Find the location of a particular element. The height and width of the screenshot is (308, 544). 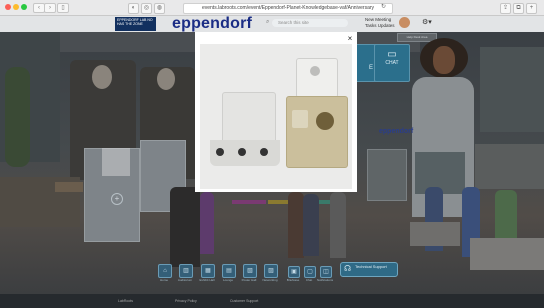

lounge-sofa is located at coordinates (435, 234).